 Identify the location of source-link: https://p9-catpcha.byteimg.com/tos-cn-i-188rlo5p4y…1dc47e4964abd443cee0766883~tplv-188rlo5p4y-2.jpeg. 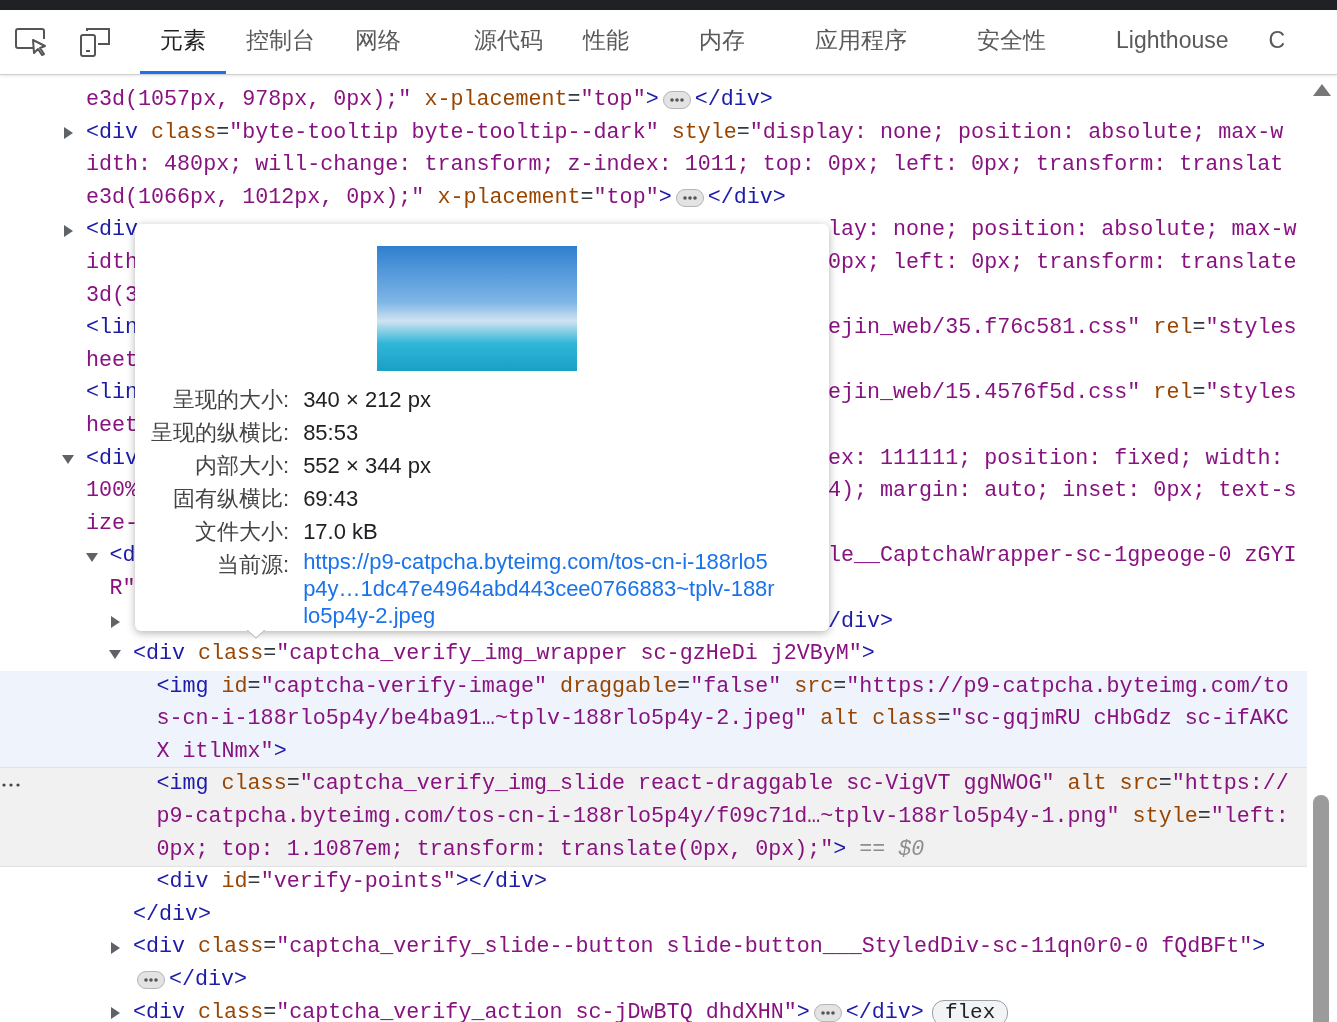
(539, 588).